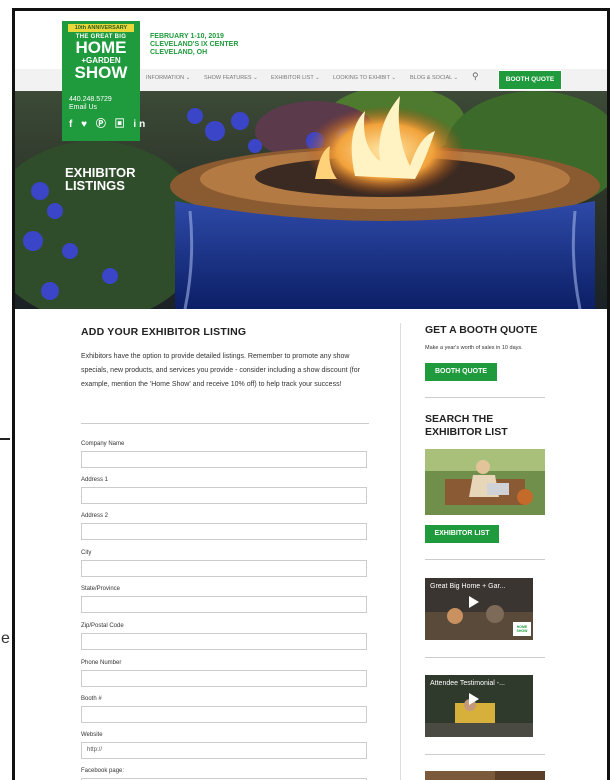  What do you see at coordinates (224, 459) in the screenshot?
I see `company-name-input` at bounding box center [224, 459].